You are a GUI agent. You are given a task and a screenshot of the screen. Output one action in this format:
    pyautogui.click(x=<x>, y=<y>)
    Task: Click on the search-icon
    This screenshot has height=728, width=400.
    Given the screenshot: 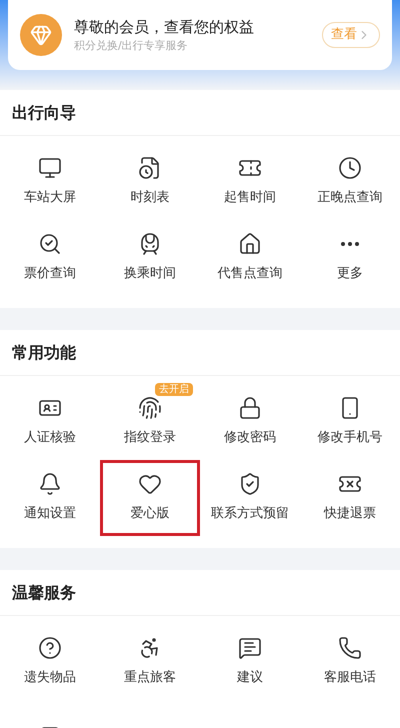 What is the action you would take?
    pyautogui.click(x=50, y=244)
    